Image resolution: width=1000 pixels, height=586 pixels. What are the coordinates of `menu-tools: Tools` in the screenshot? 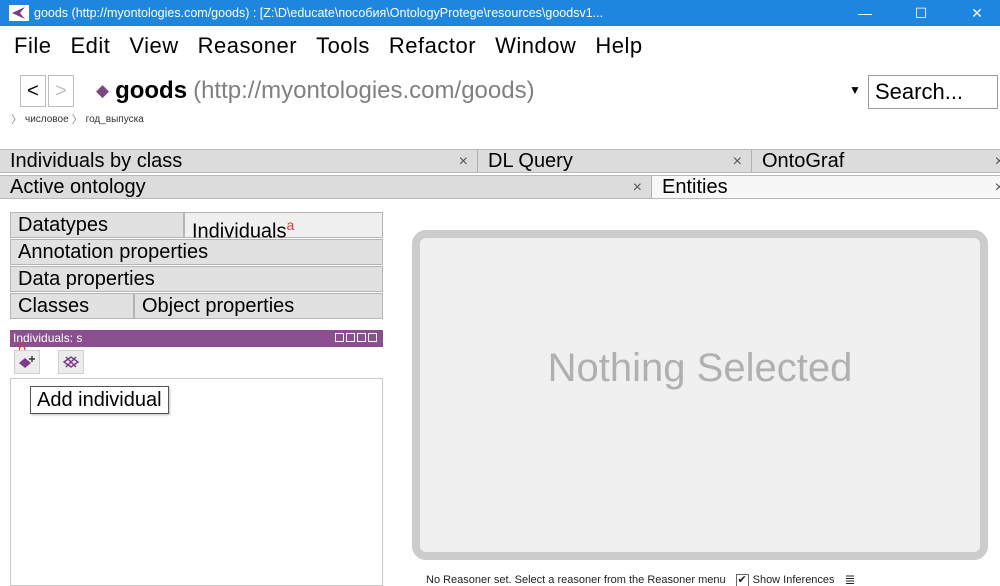 It's located at (343, 46).